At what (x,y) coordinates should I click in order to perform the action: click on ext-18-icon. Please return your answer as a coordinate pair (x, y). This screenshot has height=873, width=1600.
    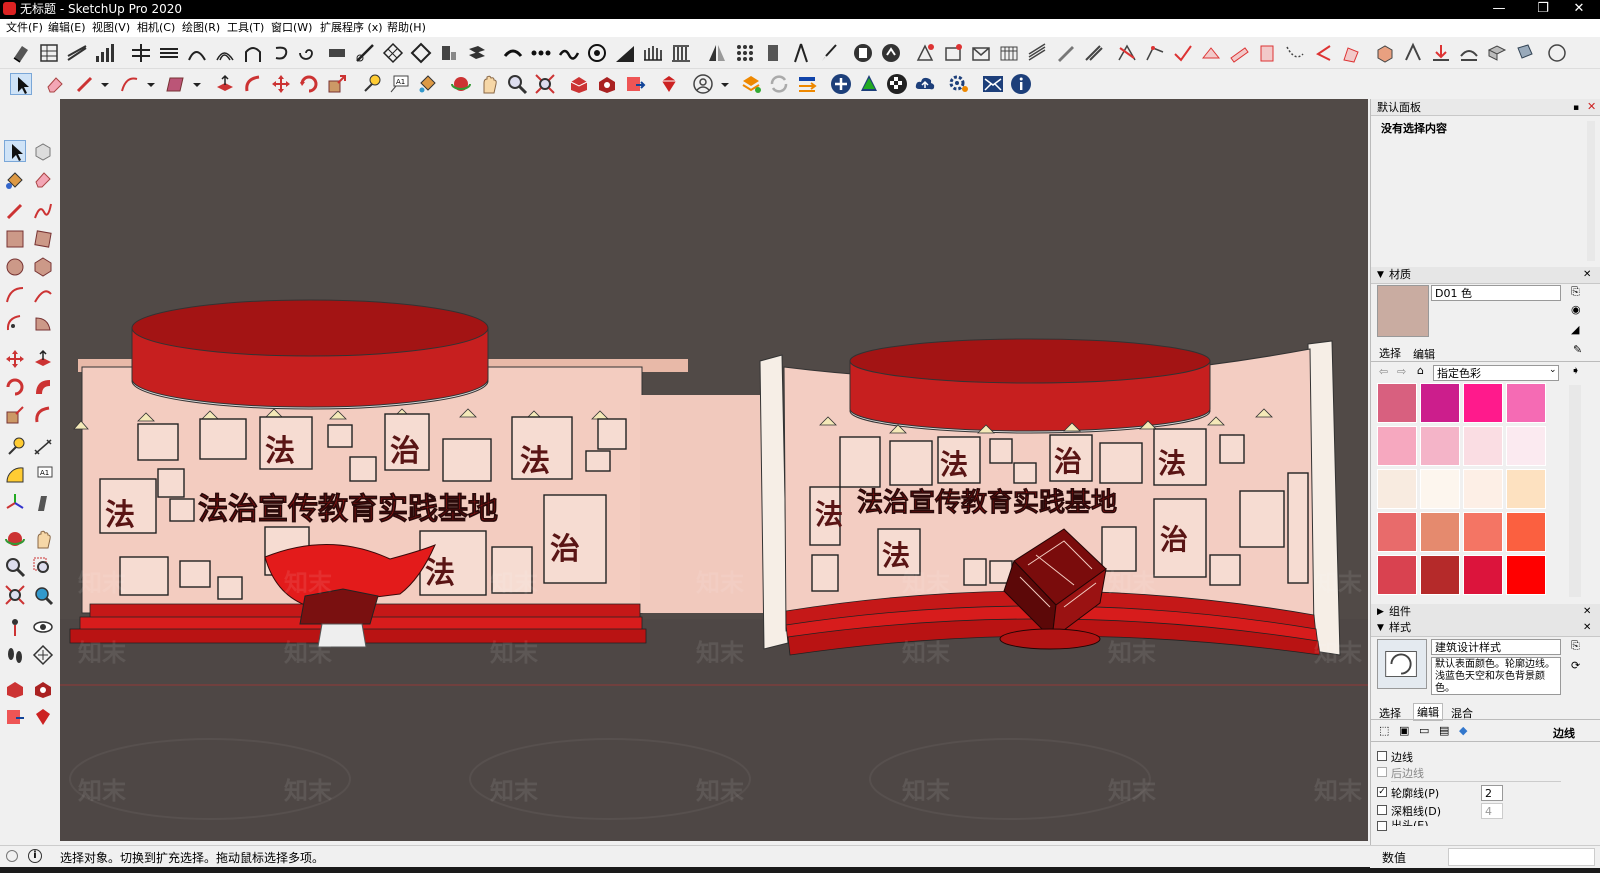
    Looking at the image, I should click on (1413, 53).